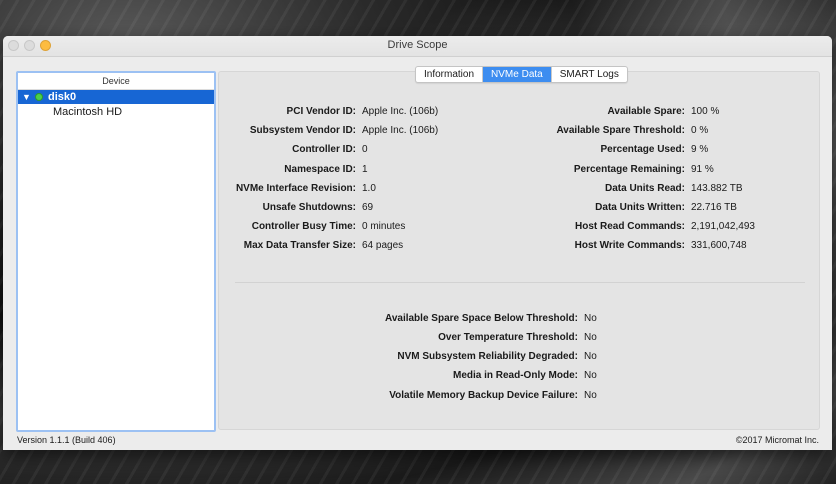 The width and height of the screenshot is (836, 484). Describe the element at coordinates (644, 188) in the screenshot. I see `field-label: Data Units Read:` at that location.